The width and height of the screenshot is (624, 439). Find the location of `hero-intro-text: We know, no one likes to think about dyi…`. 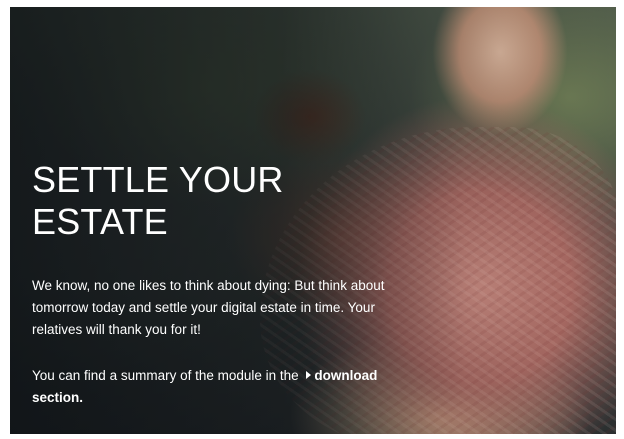

hero-intro-text: We know, no one likes to think about dyi… is located at coordinates (208, 307).